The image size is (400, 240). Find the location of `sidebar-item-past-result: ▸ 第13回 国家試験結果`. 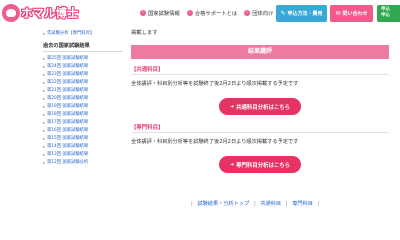

sidebar-item-past-result: ▸ 第13回 国家試験結果 is located at coordinates (83, 155).